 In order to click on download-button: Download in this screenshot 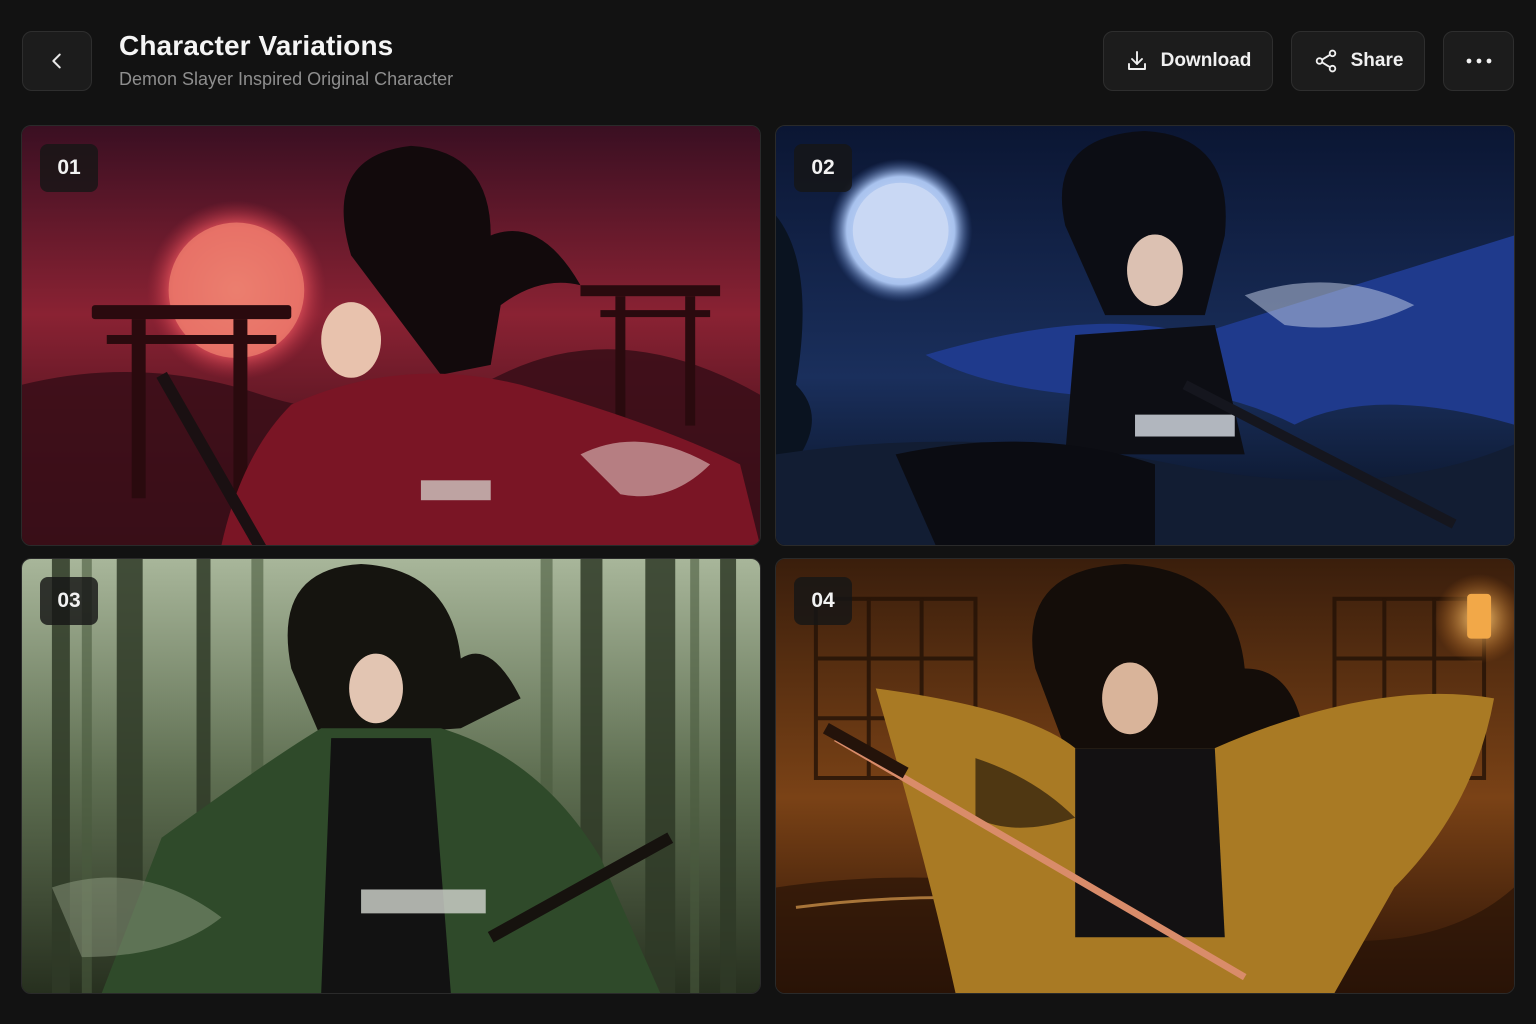, I will do `click(1188, 61)`.